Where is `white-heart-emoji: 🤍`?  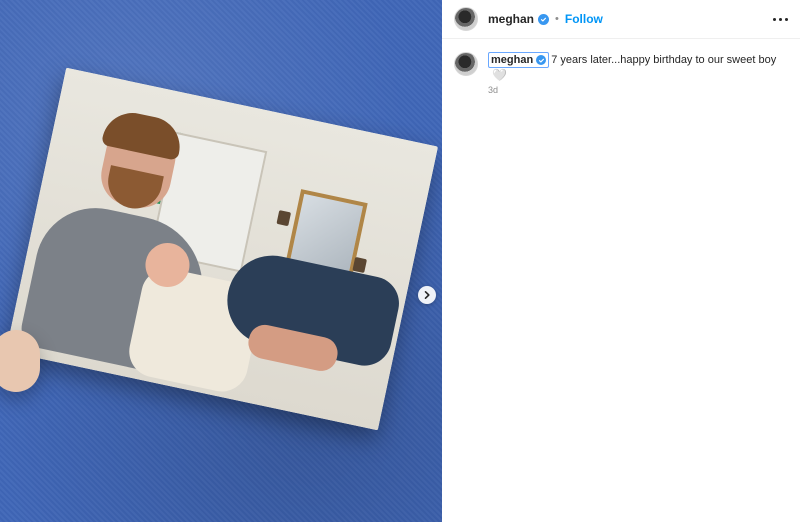
white-heart-emoji: 🤍 is located at coordinates (499, 75).